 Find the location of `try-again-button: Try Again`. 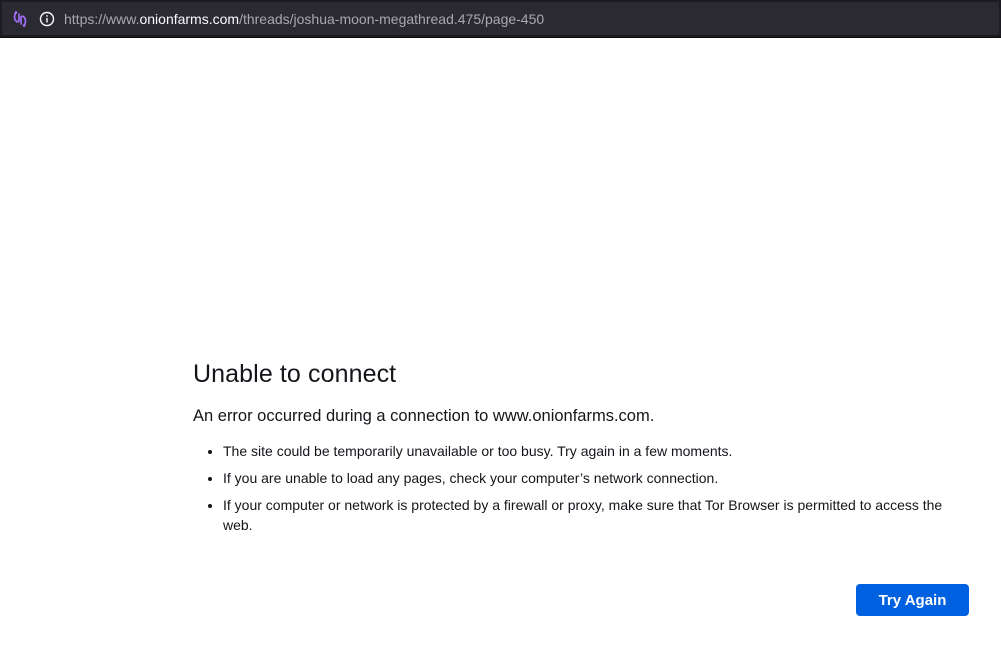

try-again-button: Try Again is located at coordinates (912, 600).